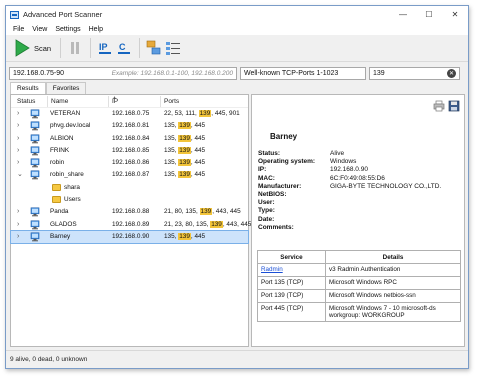 This screenshot has width=477, height=379. I want to click on property-row: Type:, so click(349, 211).